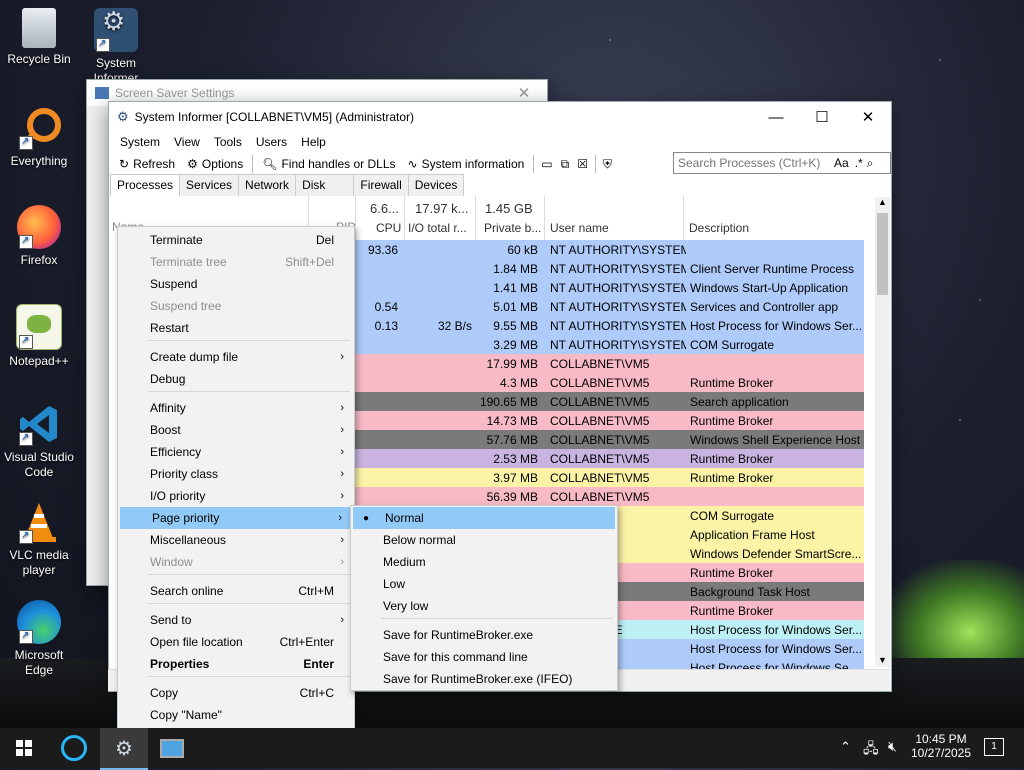 Image resolution: width=1024 pixels, height=770 pixels. I want to click on table-row: 14.73 MB COLLABNET\VM5 Runtime Broker, so click(608, 420).